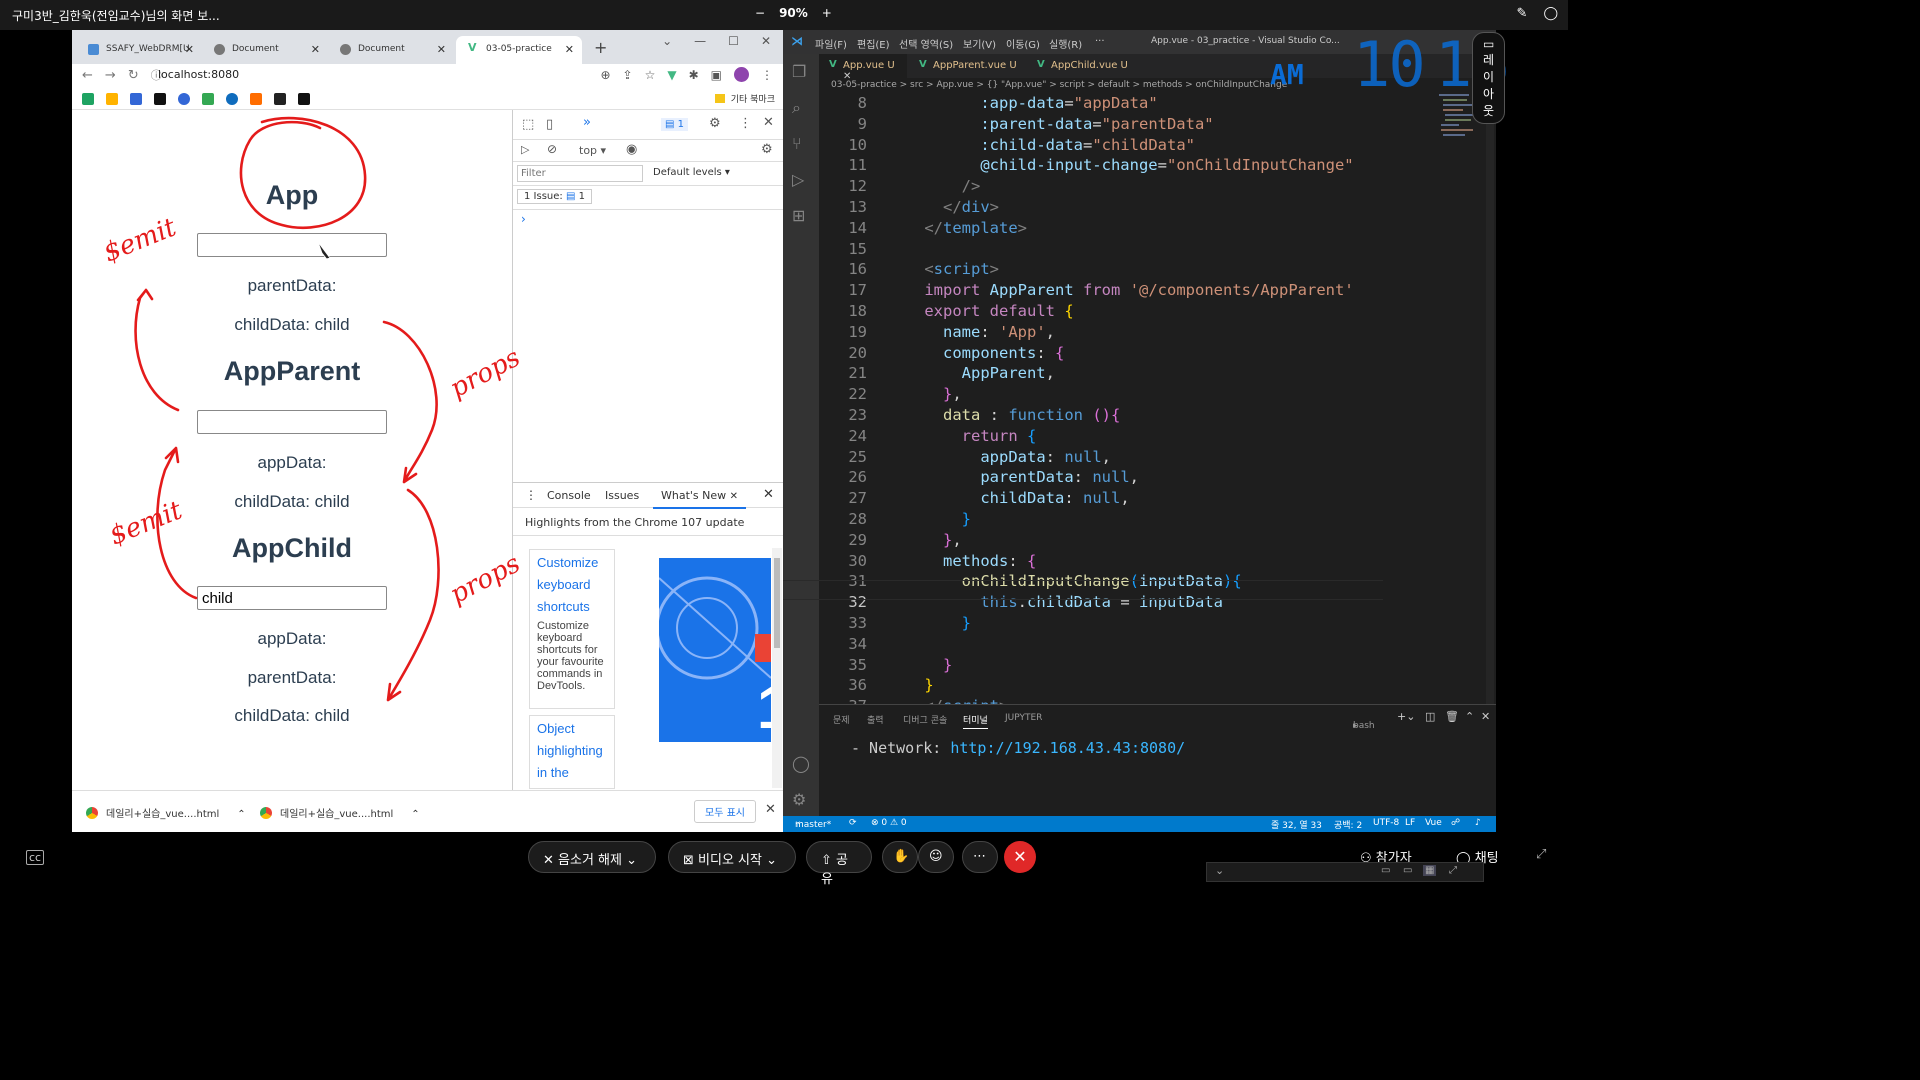 The height and width of the screenshot is (1080, 1920). I want to click on view-switcher: ⌄ ▭ ▭ ▦ ⤢, so click(1345, 872).